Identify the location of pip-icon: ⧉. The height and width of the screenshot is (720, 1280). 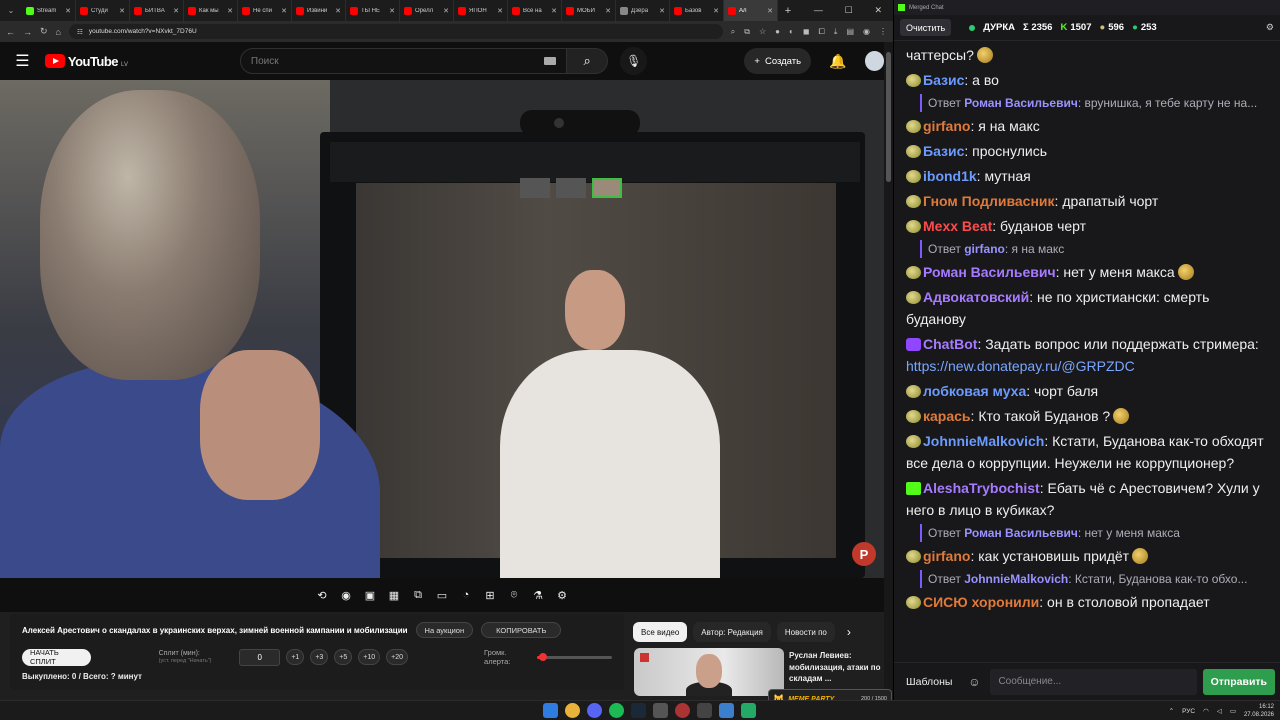
(418, 595).